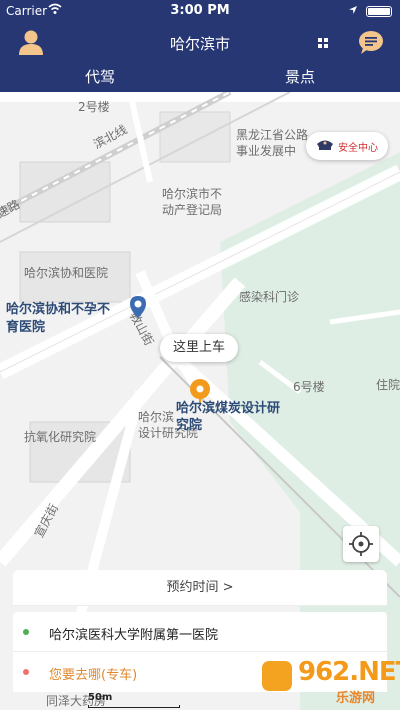  What do you see at coordinates (25, 325) in the screenshot?
I see `poi-label: 育医院` at bounding box center [25, 325].